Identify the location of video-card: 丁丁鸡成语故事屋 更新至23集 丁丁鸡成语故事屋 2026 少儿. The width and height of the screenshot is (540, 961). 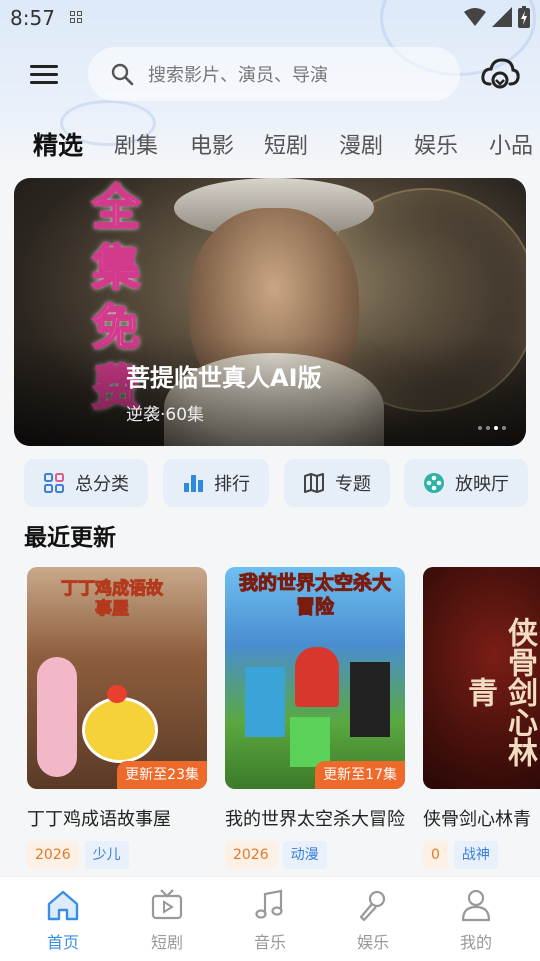
(117, 718).